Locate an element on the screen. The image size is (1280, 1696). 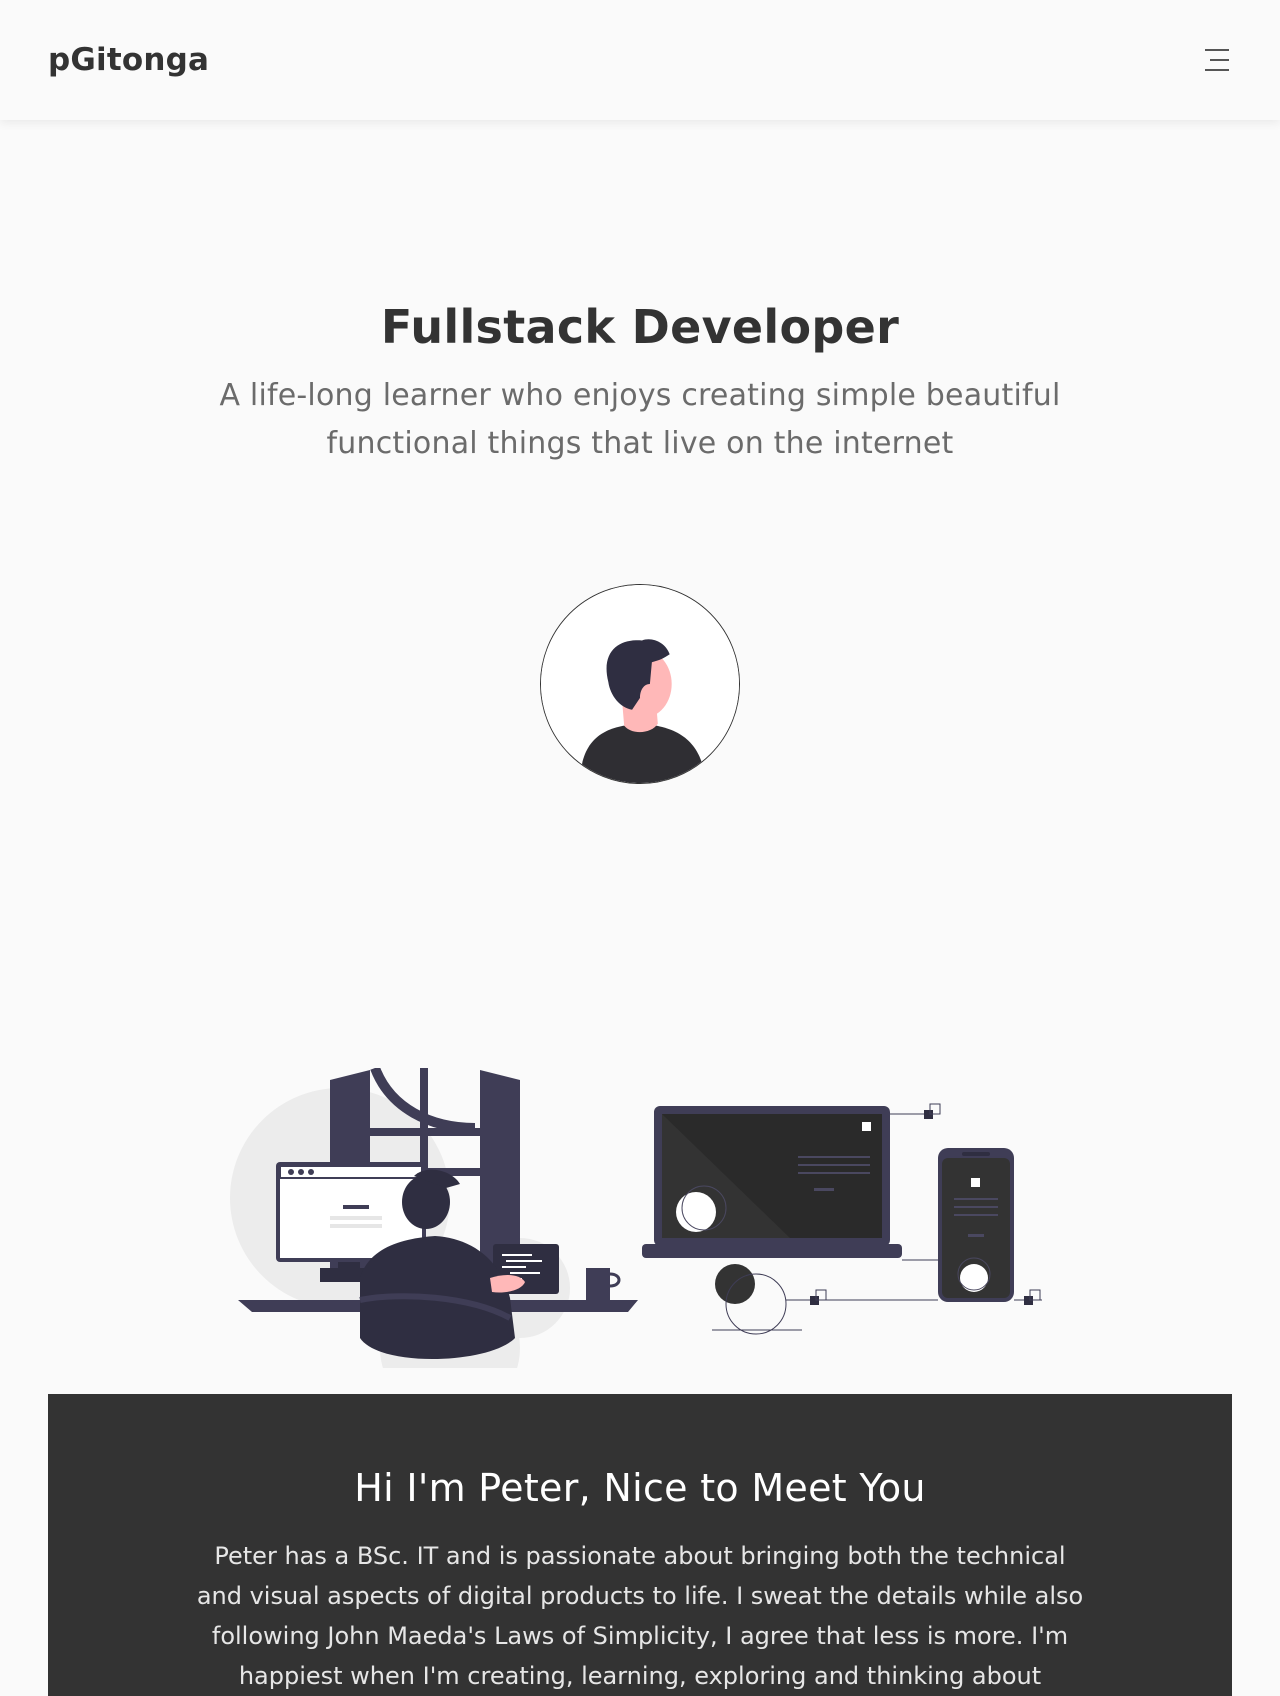
brand-logo: pGitonga is located at coordinates (128, 60).